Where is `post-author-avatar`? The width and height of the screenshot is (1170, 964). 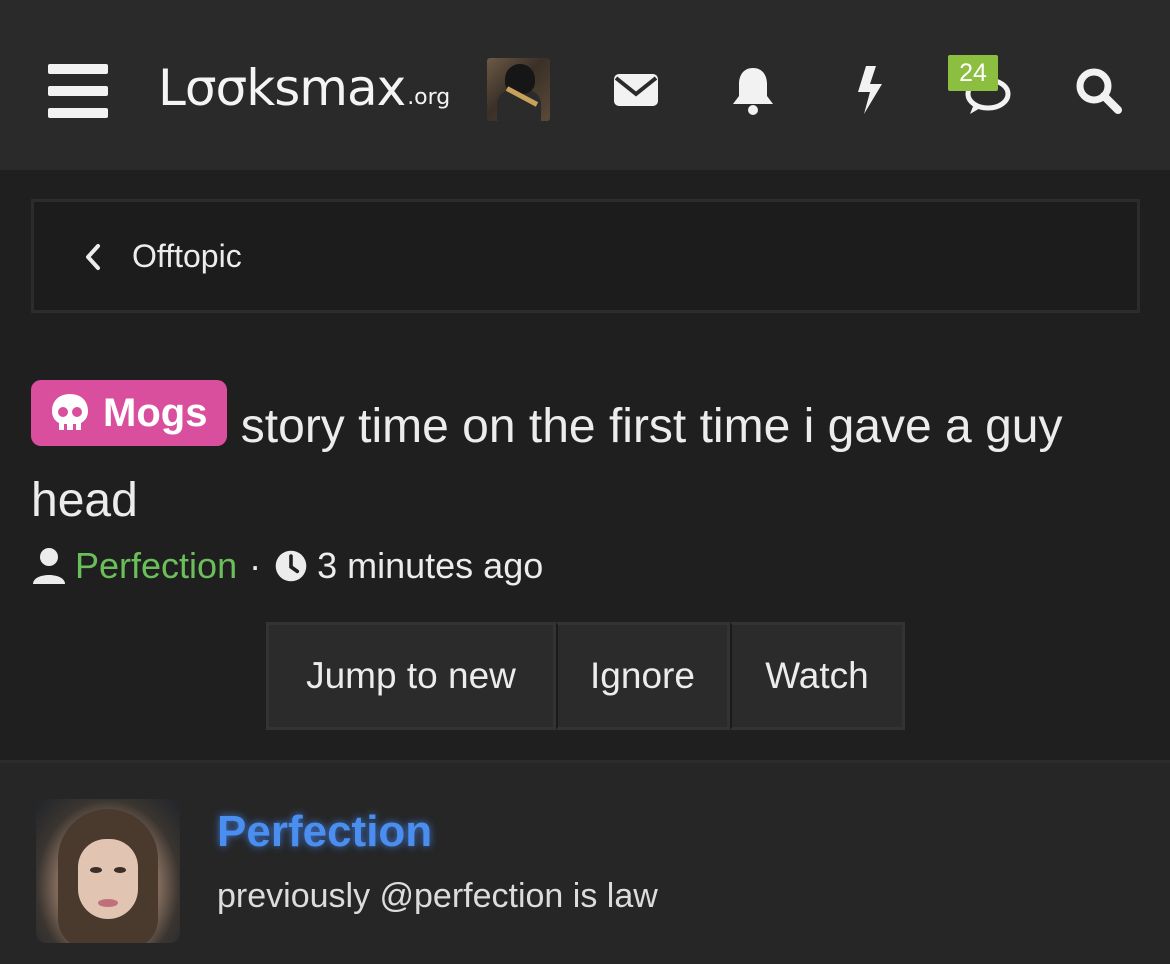 post-author-avatar is located at coordinates (108, 871).